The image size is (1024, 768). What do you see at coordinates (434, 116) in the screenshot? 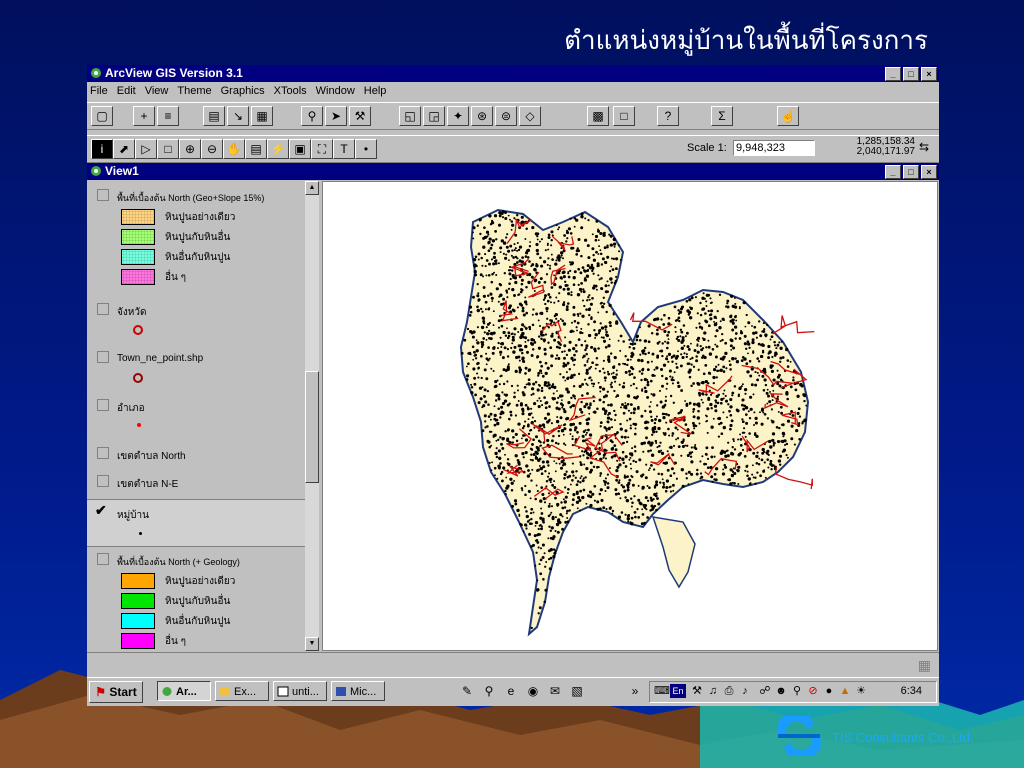
I see `zoom-to-themes-button: ◲` at bounding box center [434, 116].